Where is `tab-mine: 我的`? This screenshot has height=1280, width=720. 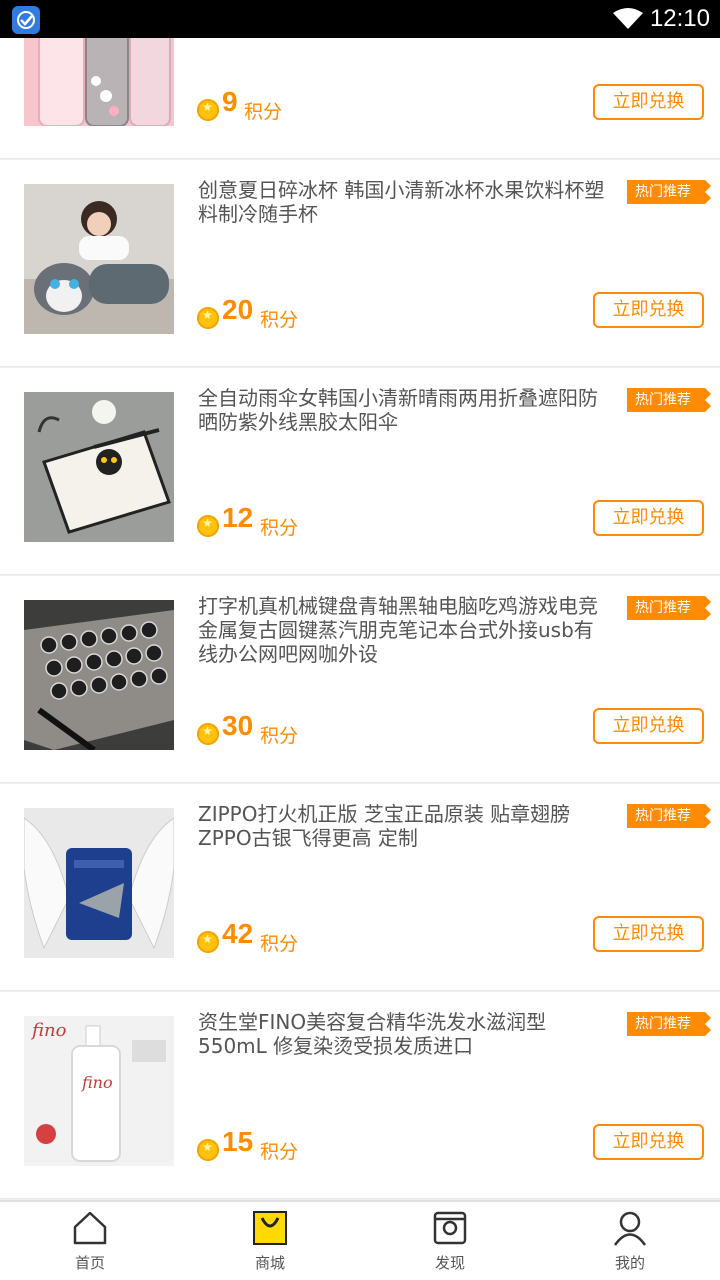
tab-mine: 我的 is located at coordinates (630, 1241).